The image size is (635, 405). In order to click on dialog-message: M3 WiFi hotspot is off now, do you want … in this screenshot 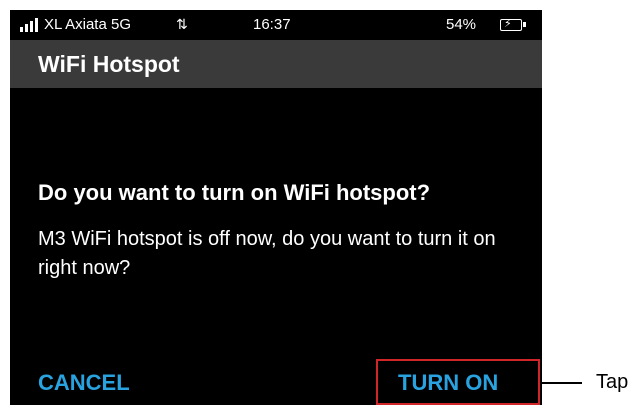, I will do `click(267, 253)`.